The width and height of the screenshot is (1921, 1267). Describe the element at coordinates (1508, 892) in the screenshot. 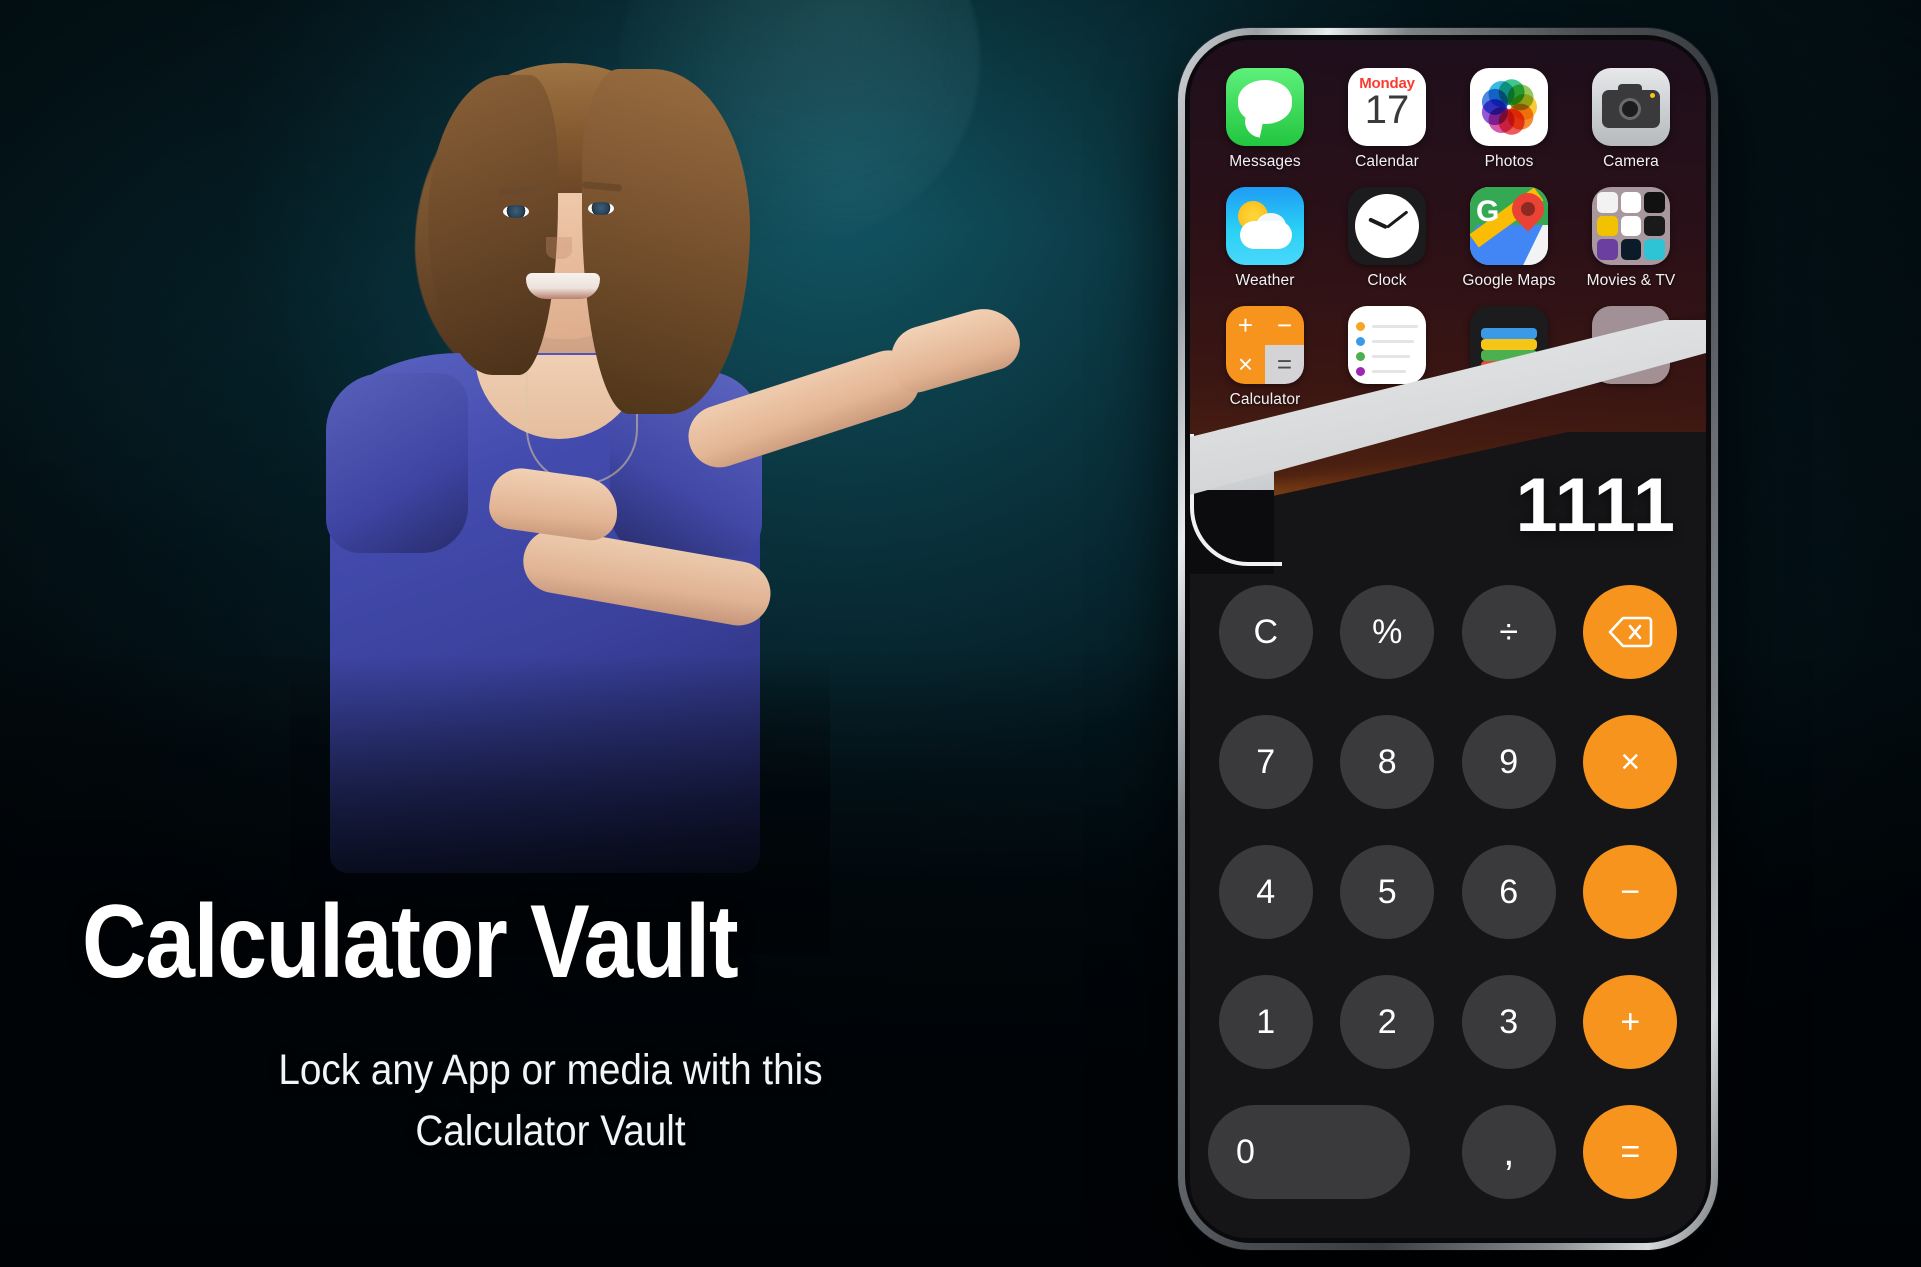

I see `digit-6-key: 6` at that location.